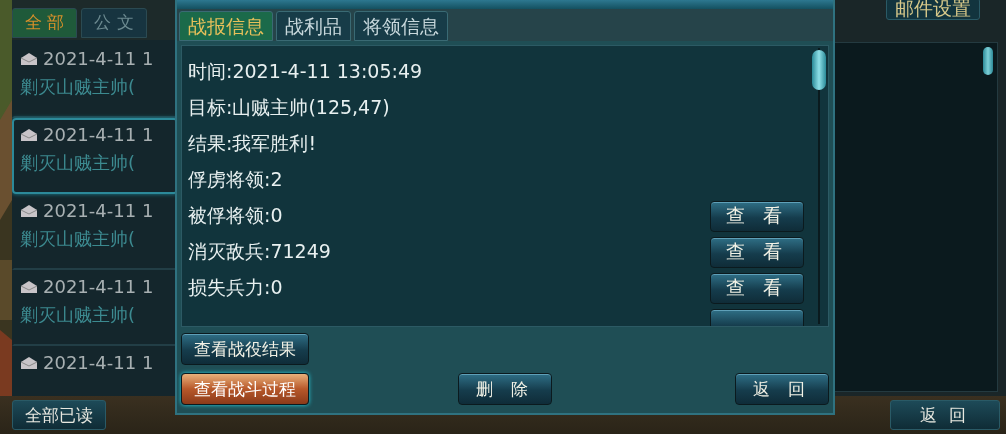  What do you see at coordinates (401, 26) in the screenshot?
I see `report-tab: 将领信息` at bounding box center [401, 26].